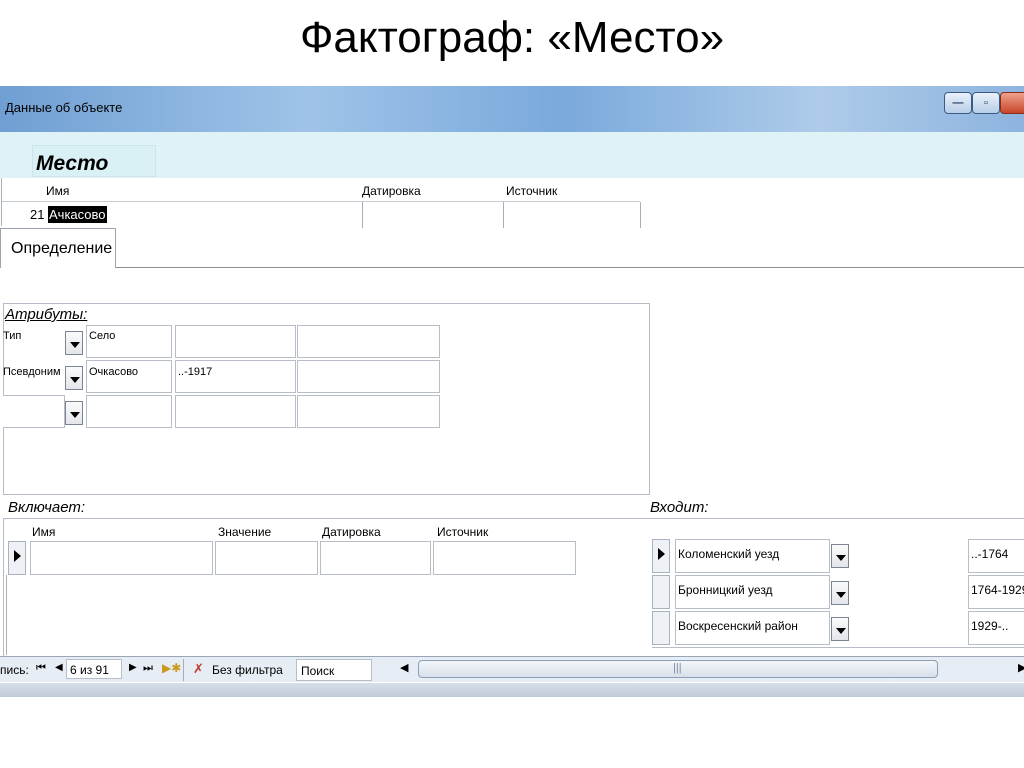 This screenshot has height=768, width=1024. I want to click on record-position-field: 6 из 91, so click(94, 669).